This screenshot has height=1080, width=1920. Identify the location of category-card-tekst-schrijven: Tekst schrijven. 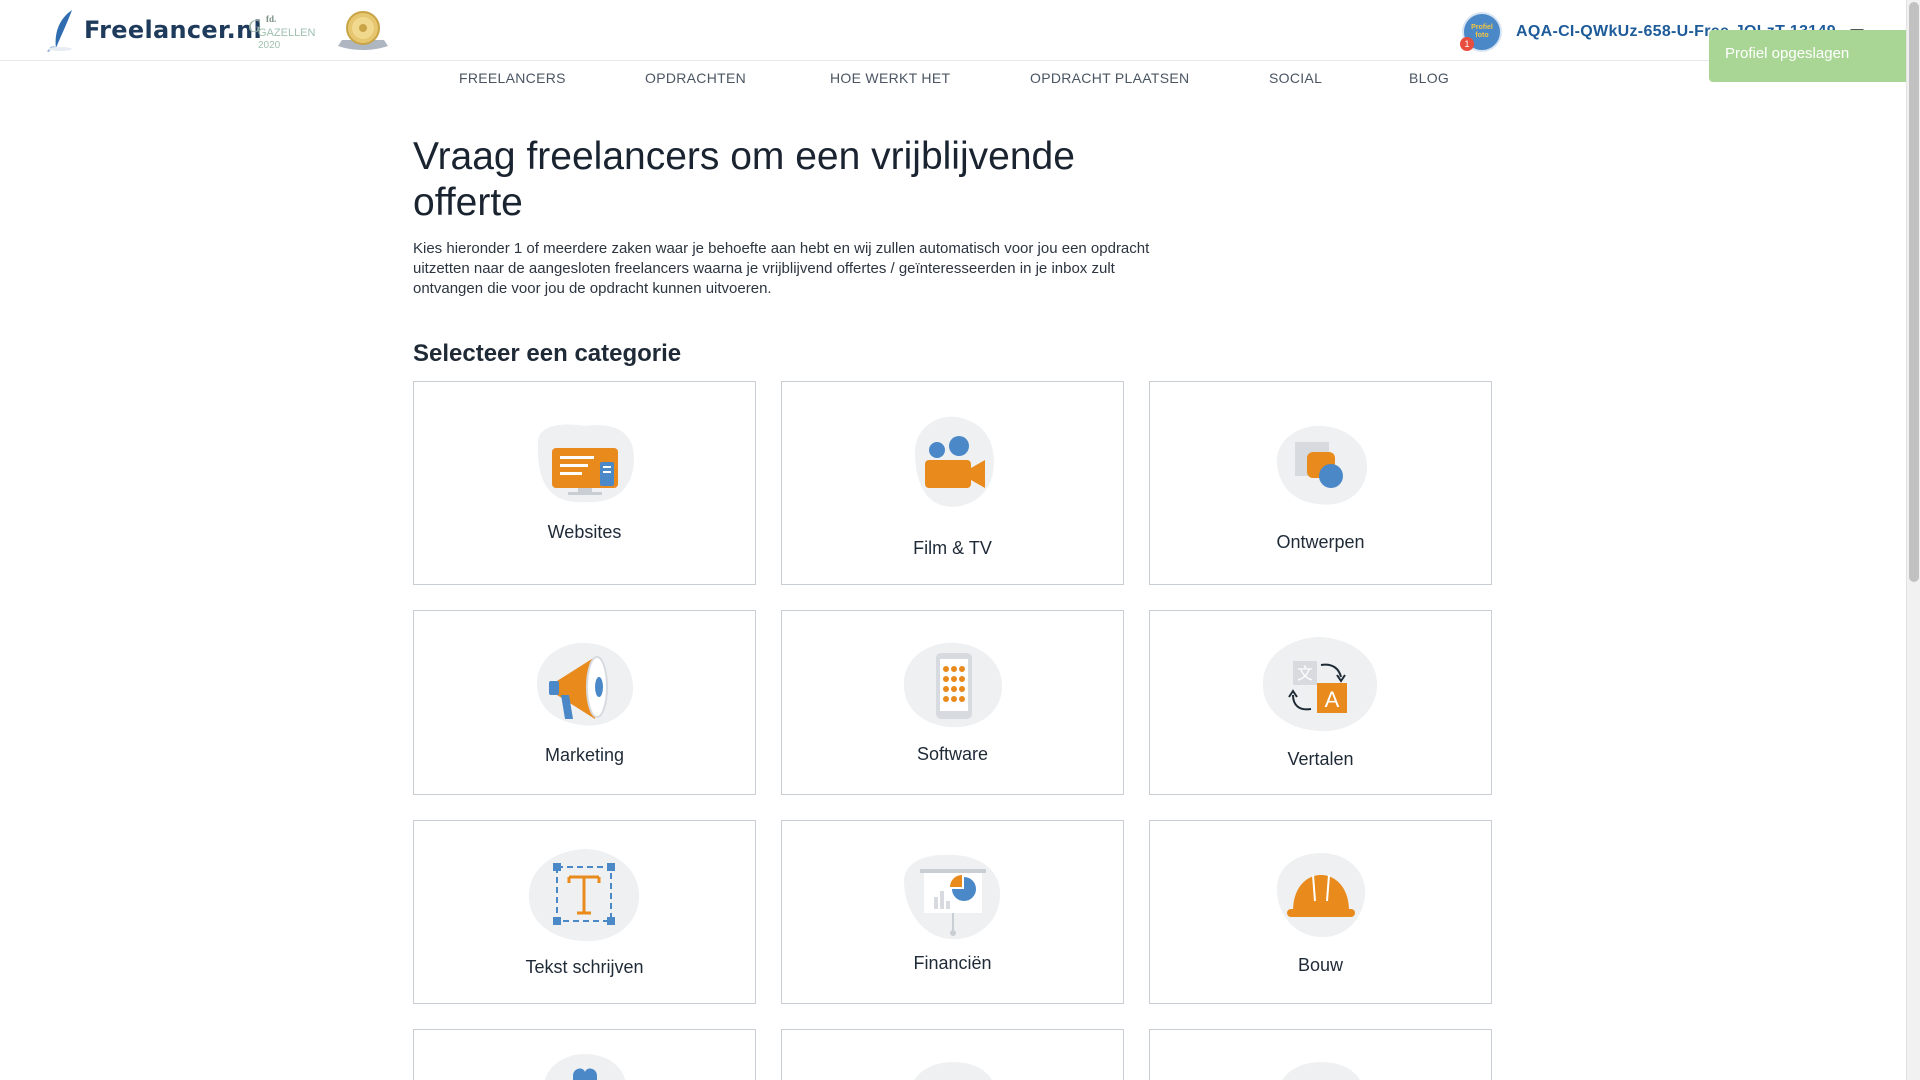
(584, 912).